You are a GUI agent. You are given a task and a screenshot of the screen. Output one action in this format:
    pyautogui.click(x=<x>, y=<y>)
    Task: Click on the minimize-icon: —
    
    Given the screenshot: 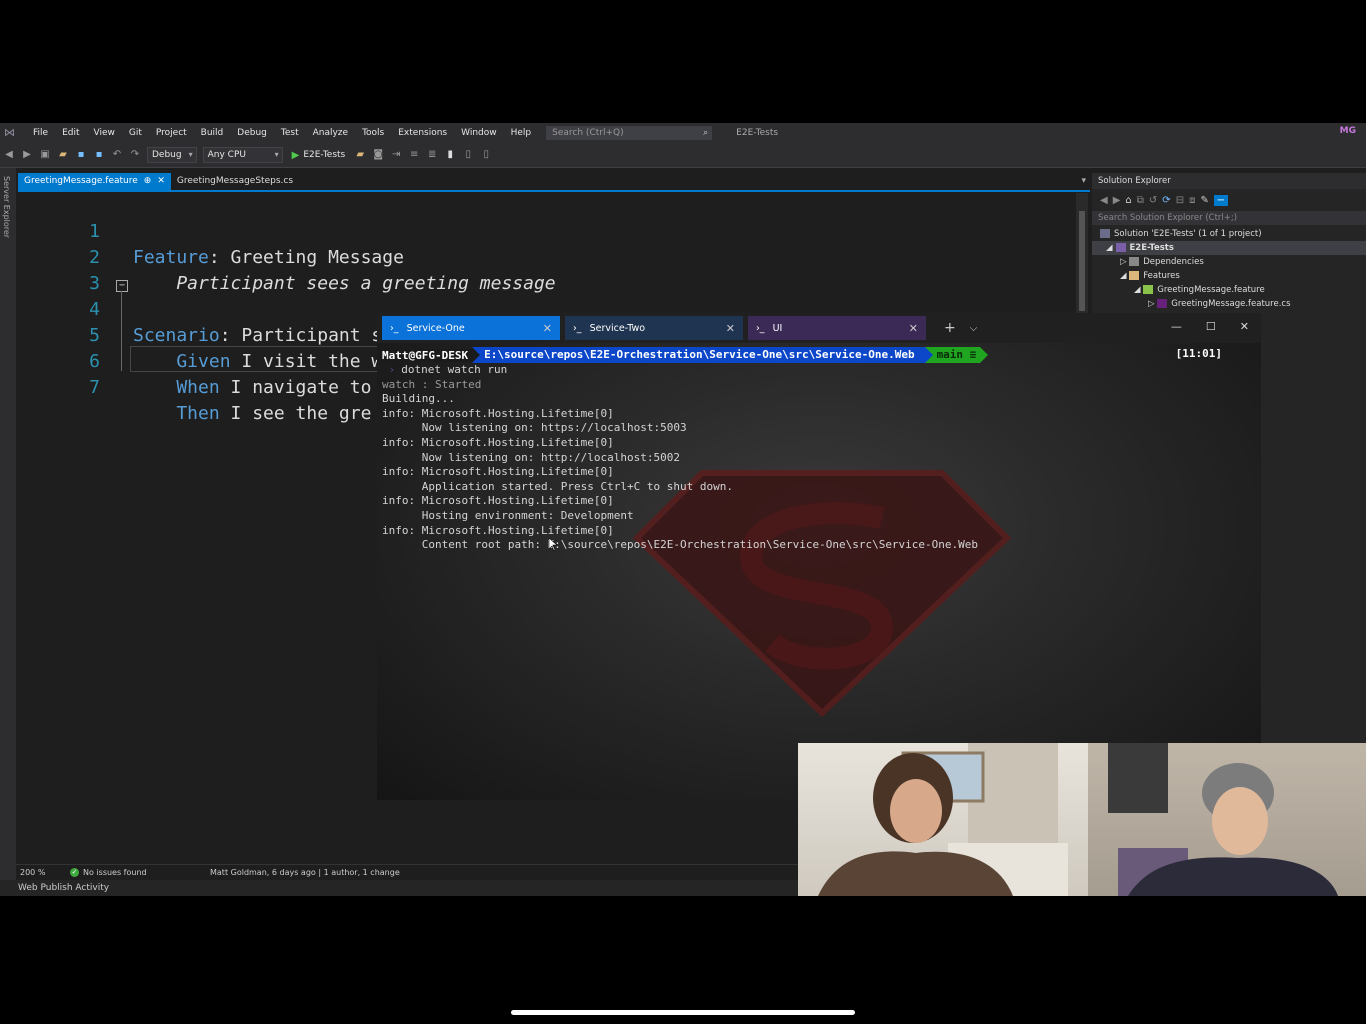 What is the action you would take?
    pyautogui.click(x=1176, y=326)
    